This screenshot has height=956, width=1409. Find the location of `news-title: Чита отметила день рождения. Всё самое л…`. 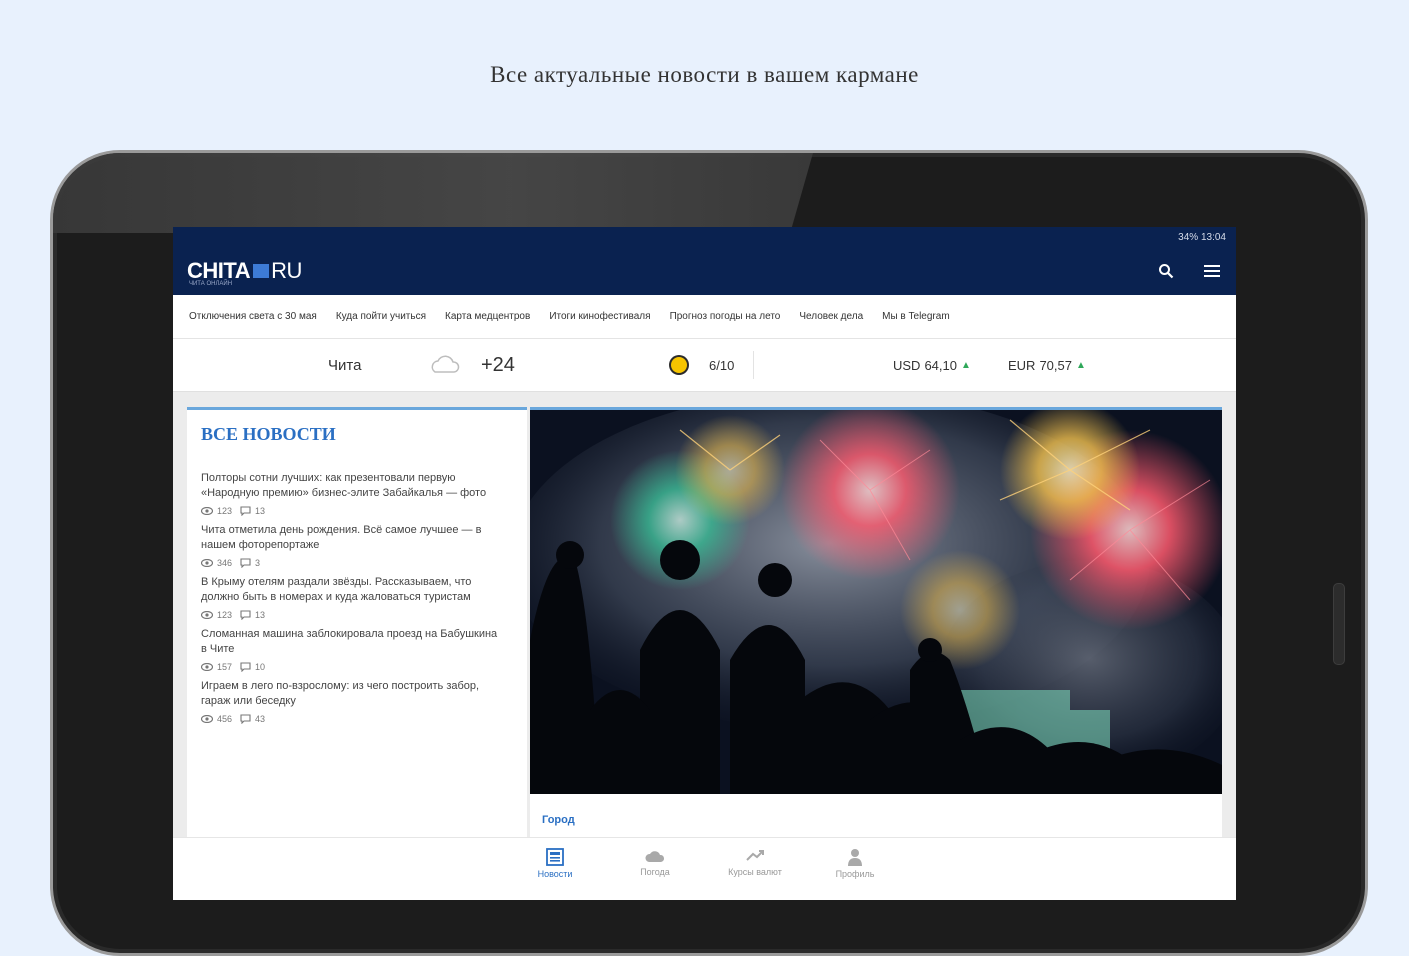

news-title: Чита отметила день рождения. Всё самое л… is located at coordinates (351, 538).